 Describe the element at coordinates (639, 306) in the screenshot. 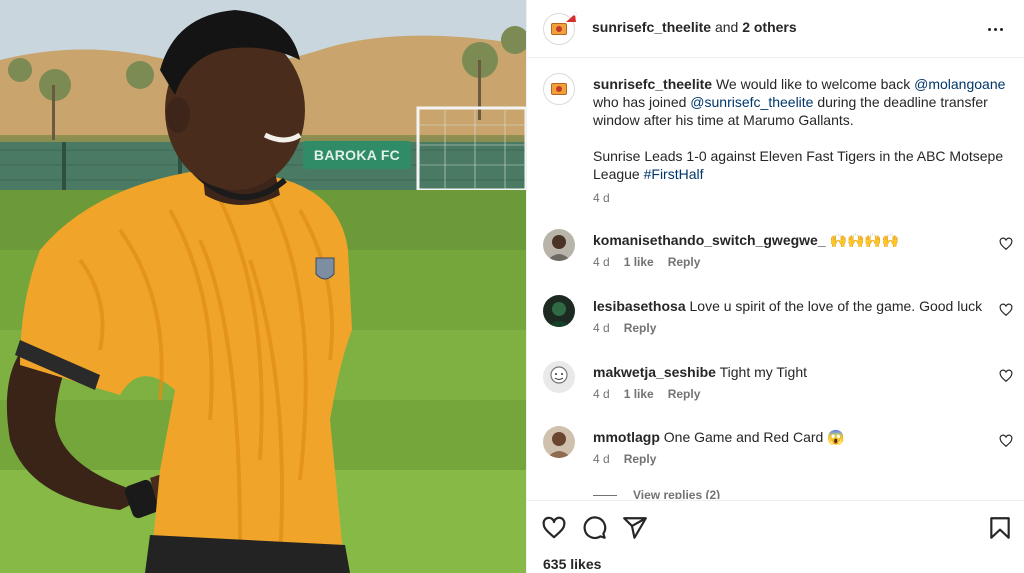

I see `comment-username: lesibasethosa` at that location.